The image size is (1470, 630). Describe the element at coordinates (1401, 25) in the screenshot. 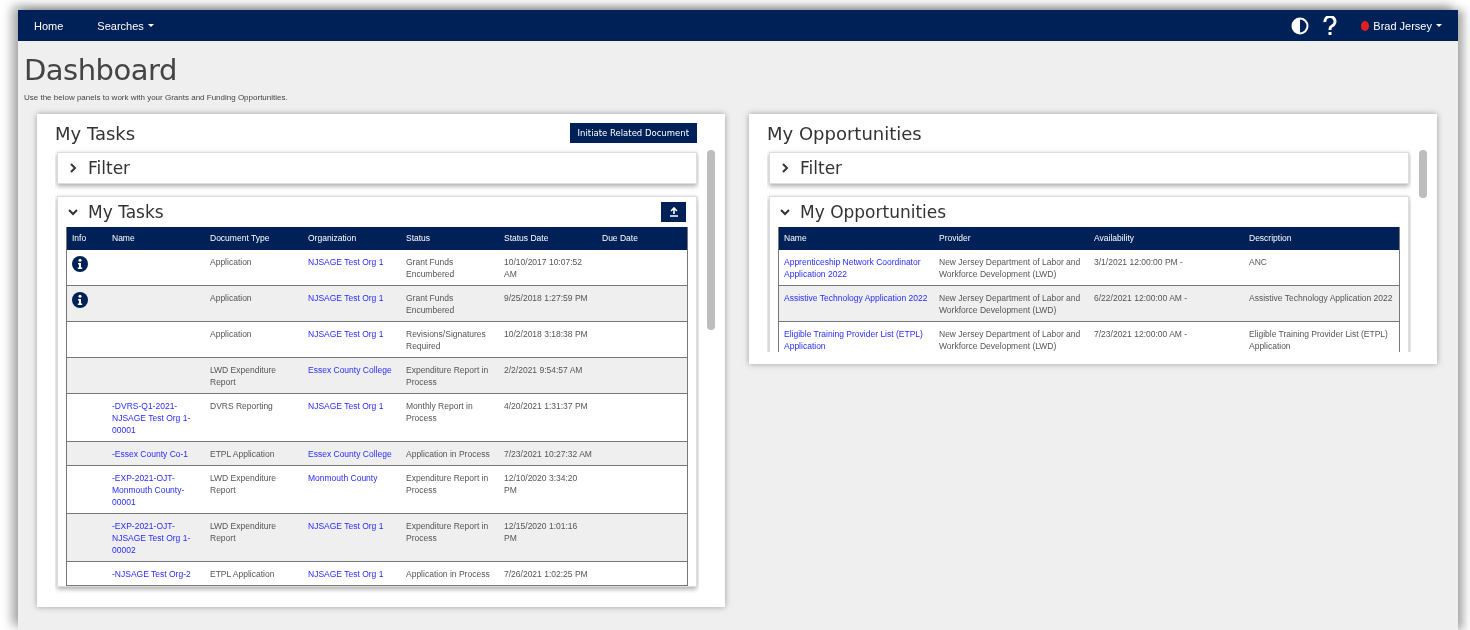

I see `user-menu: Brad Jersey` at that location.